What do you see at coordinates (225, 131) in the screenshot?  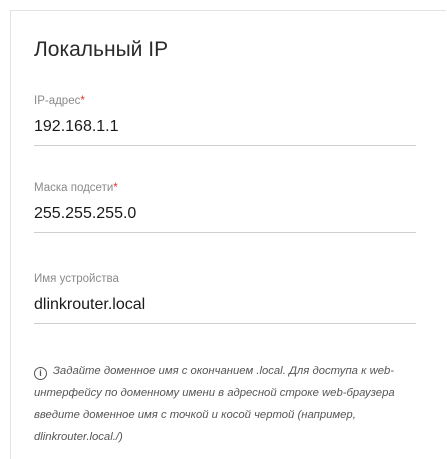 I see `ip-address-input` at bounding box center [225, 131].